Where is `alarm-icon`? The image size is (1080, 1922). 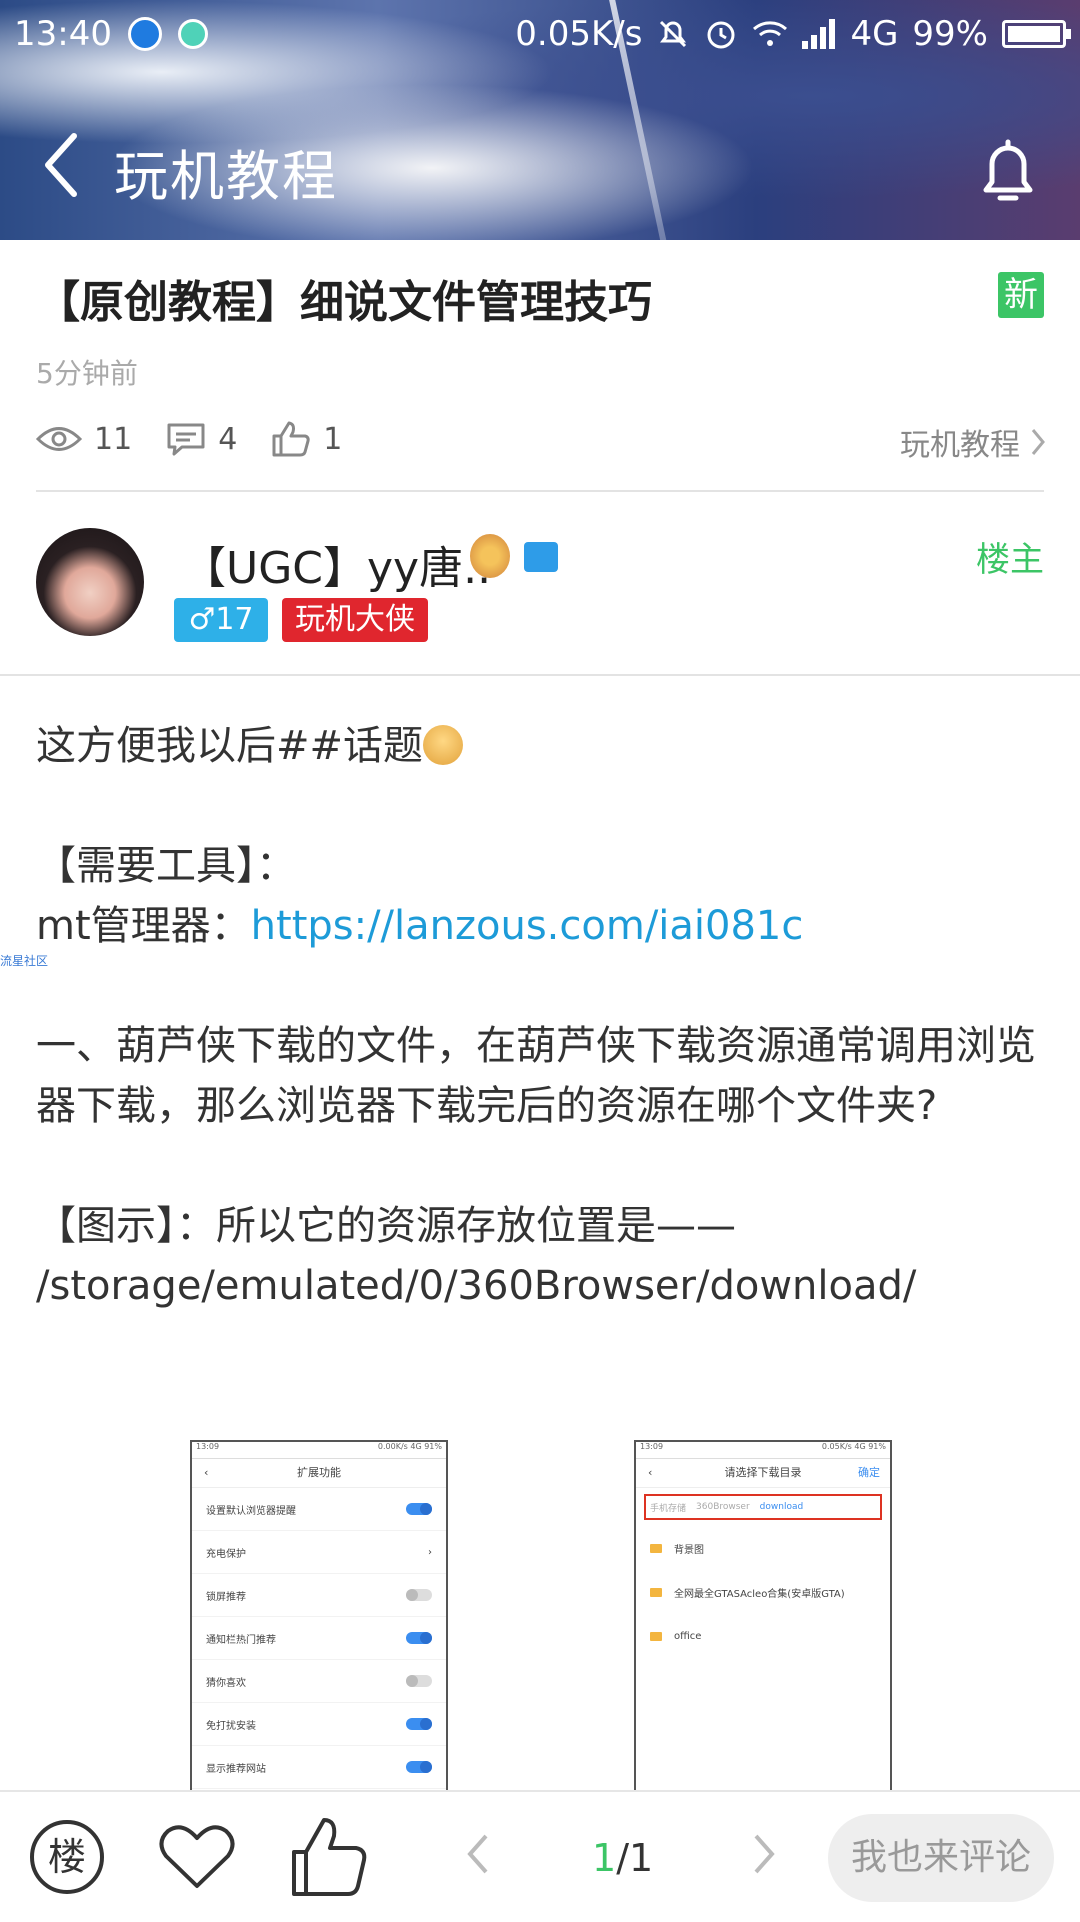 alarm-icon is located at coordinates (721, 35).